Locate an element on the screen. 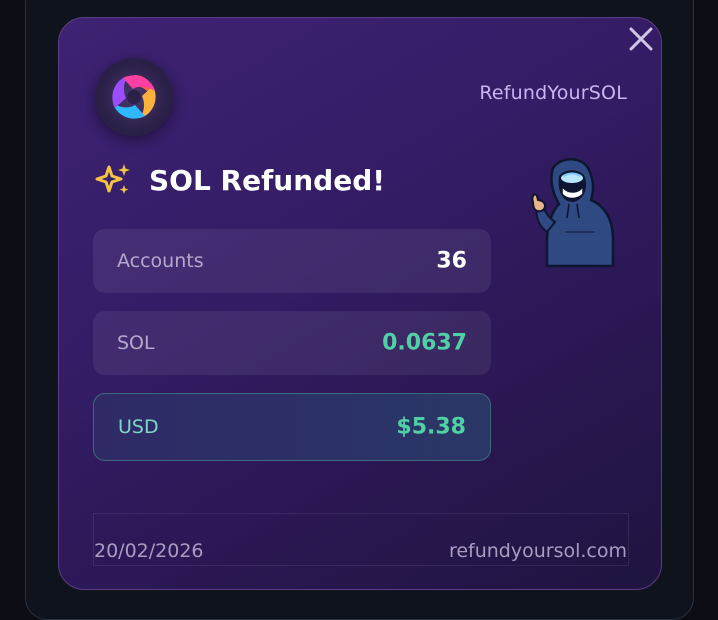 The height and width of the screenshot is (620, 718). usd-value: $5.38 is located at coordinates (431, 427).